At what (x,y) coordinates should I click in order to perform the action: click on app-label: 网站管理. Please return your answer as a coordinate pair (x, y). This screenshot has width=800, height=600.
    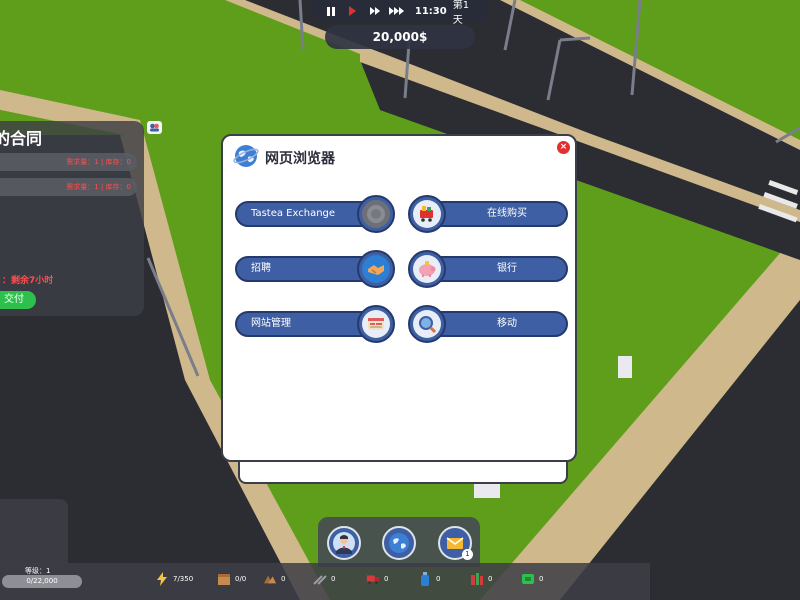
    Looking at the image, I should click on (271, 323).